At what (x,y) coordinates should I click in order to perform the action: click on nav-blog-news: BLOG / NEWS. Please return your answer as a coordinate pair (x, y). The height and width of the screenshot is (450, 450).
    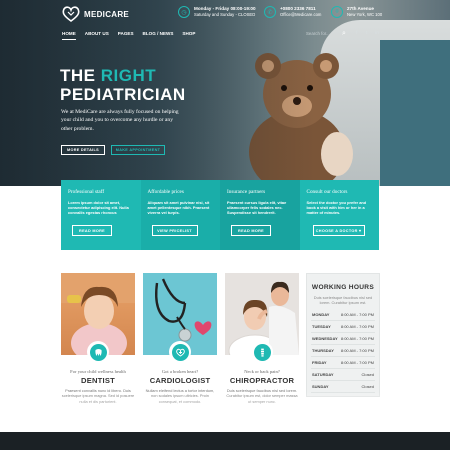
    Looking at the image, I should click on (158, 35).